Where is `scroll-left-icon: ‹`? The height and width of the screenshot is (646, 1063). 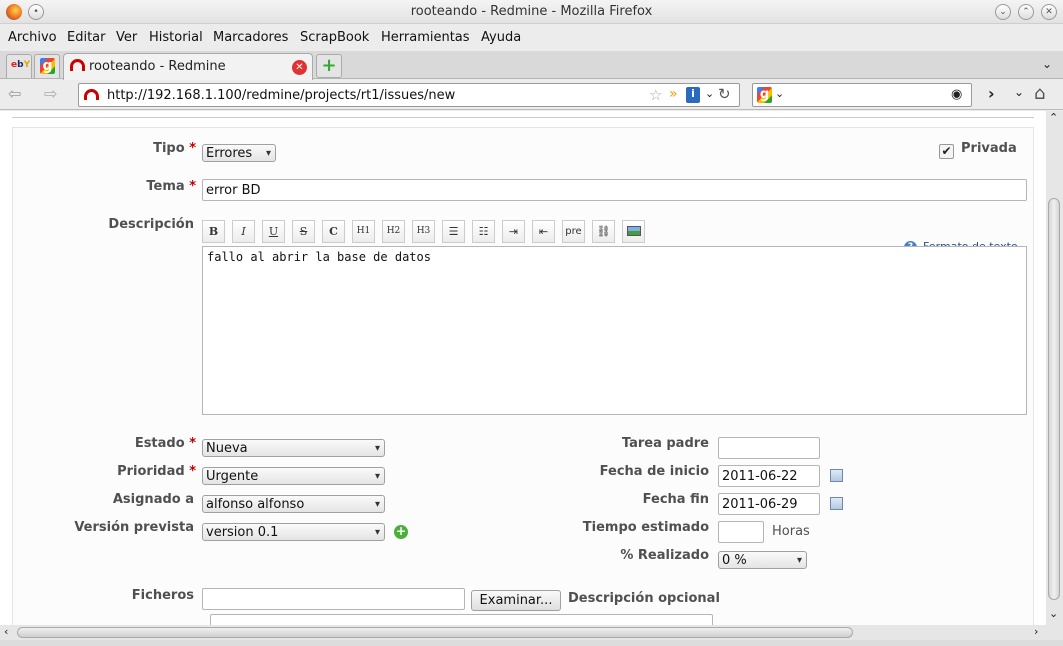 scroll-left-icon: ‹ is located at coordinates (6, 631).